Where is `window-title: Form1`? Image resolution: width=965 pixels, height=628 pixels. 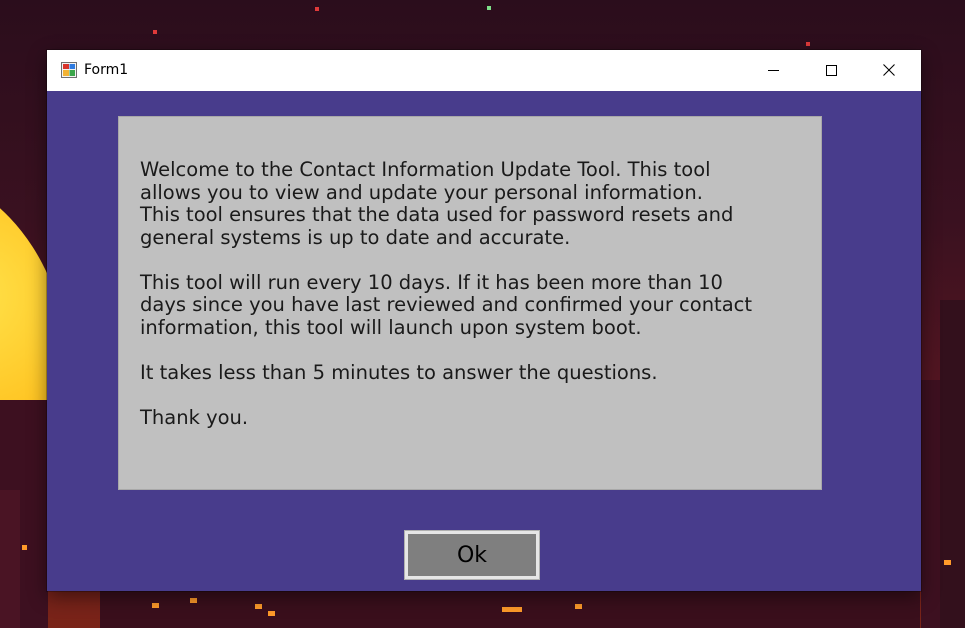
window-title: Form1 is located at coordinates (106, 70).